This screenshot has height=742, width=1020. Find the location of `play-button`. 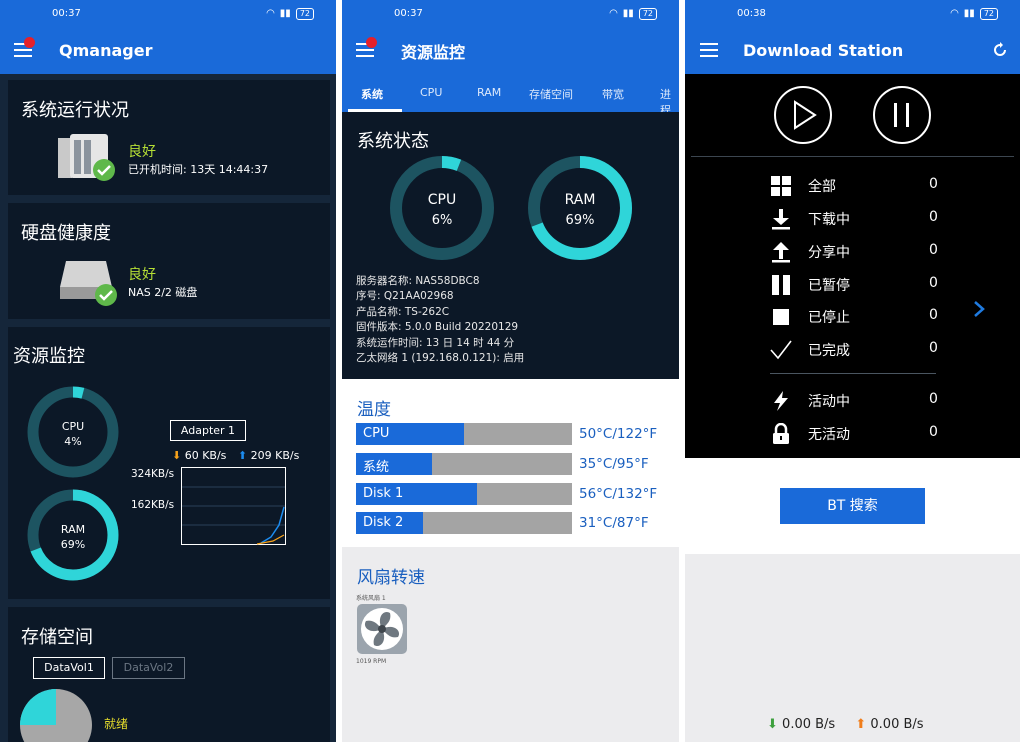

play-button is located at coordinates (803, 115).